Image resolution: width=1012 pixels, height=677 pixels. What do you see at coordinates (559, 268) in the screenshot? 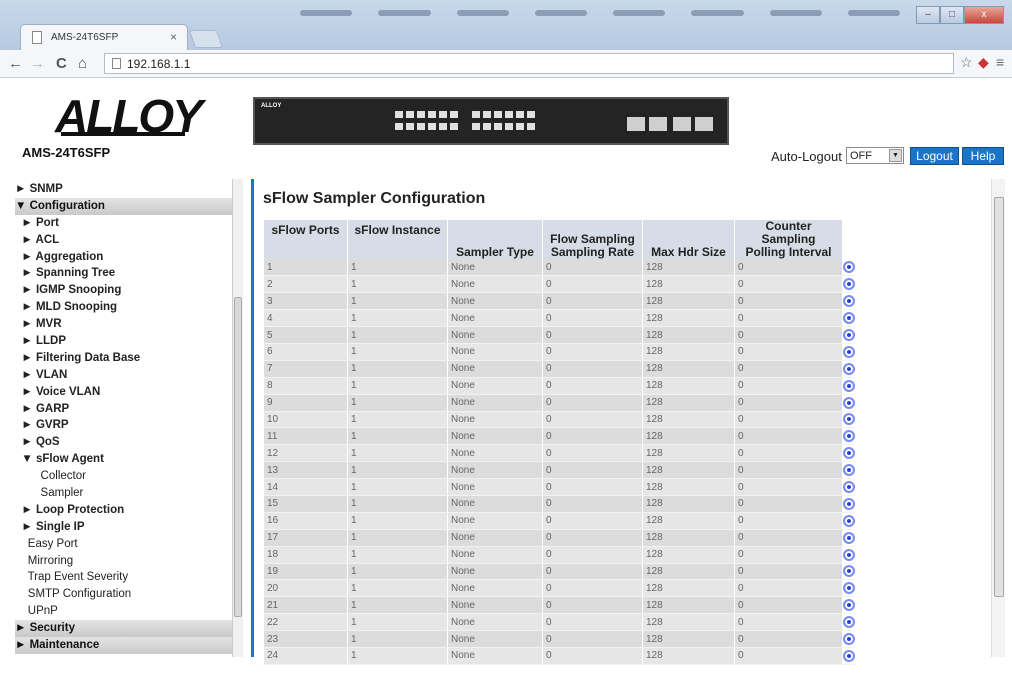
I see `table-row: 1 1 None 0 128 0` at bounding box center [559, 268].